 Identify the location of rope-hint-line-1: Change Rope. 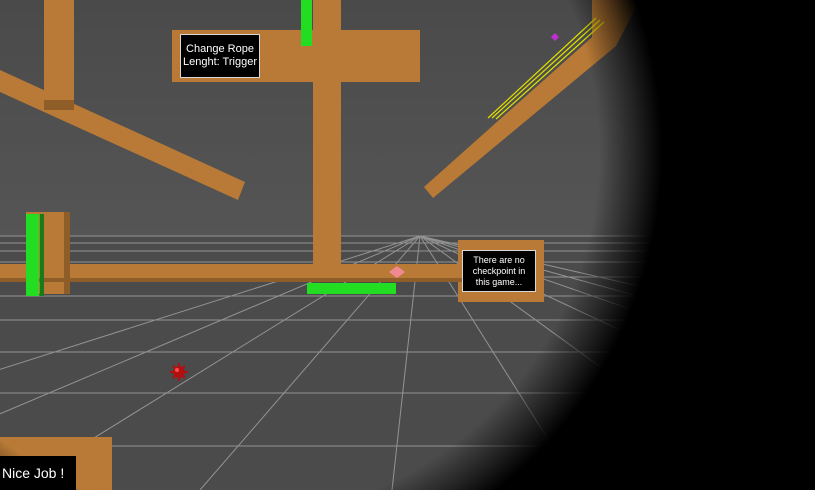
(220, 49).